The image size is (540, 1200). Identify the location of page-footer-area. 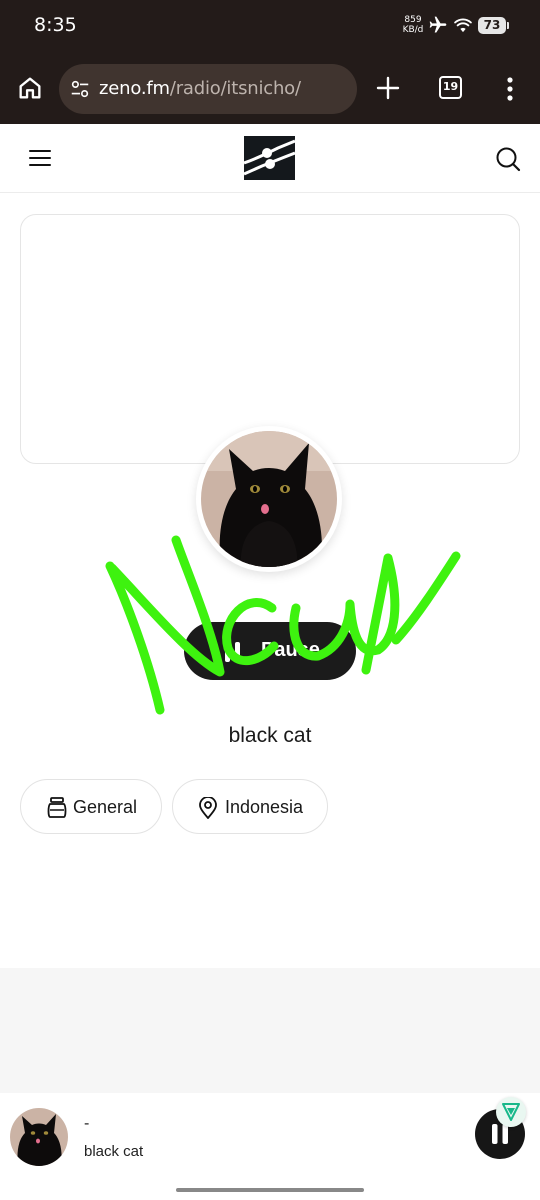
(270, 1030).